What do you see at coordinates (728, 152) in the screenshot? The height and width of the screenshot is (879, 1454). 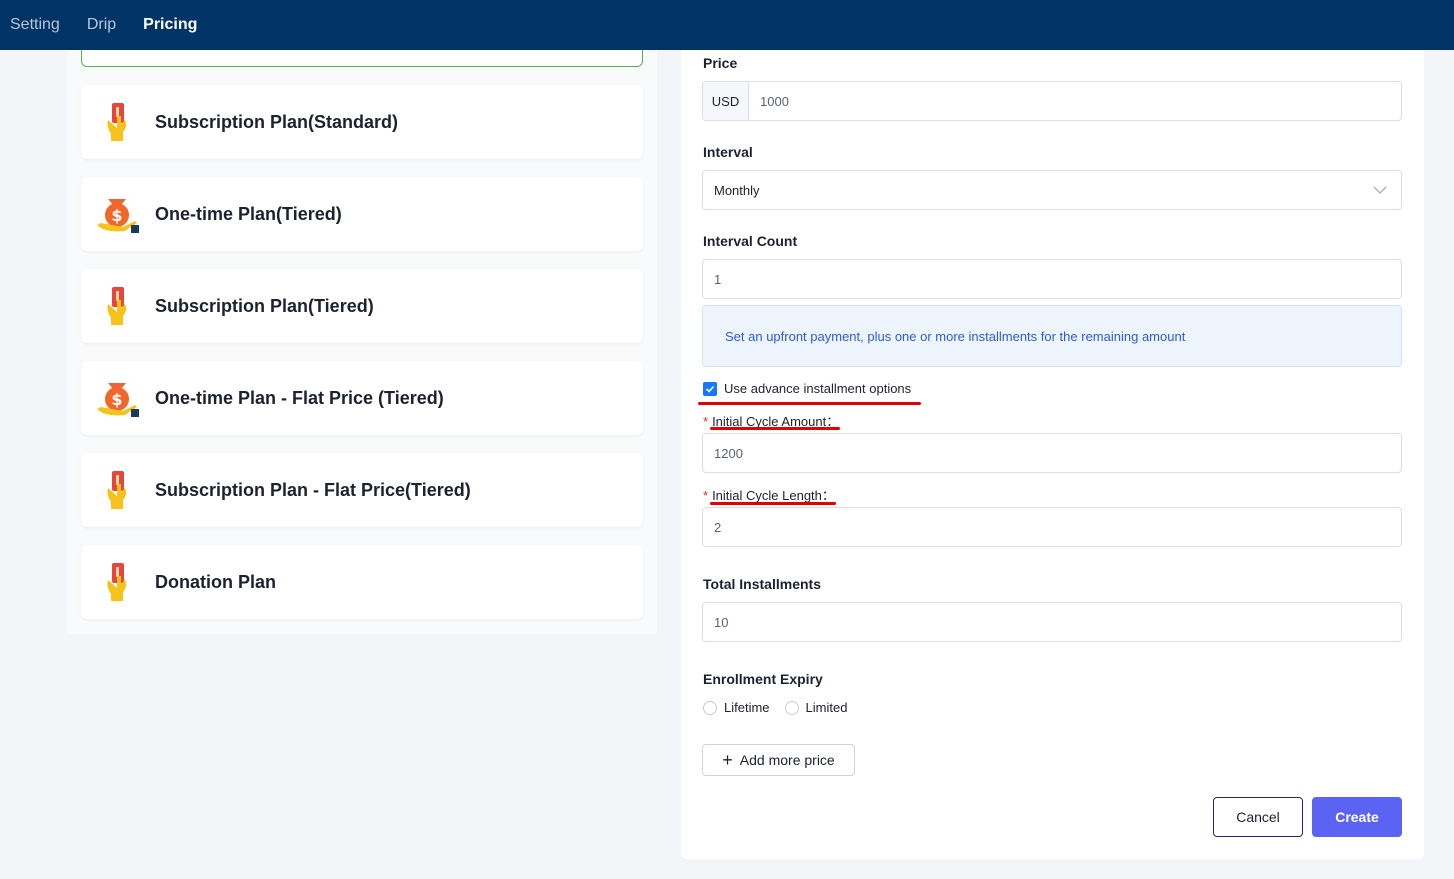 I see `interval-label: Interval` at bounding box center [728, 152].